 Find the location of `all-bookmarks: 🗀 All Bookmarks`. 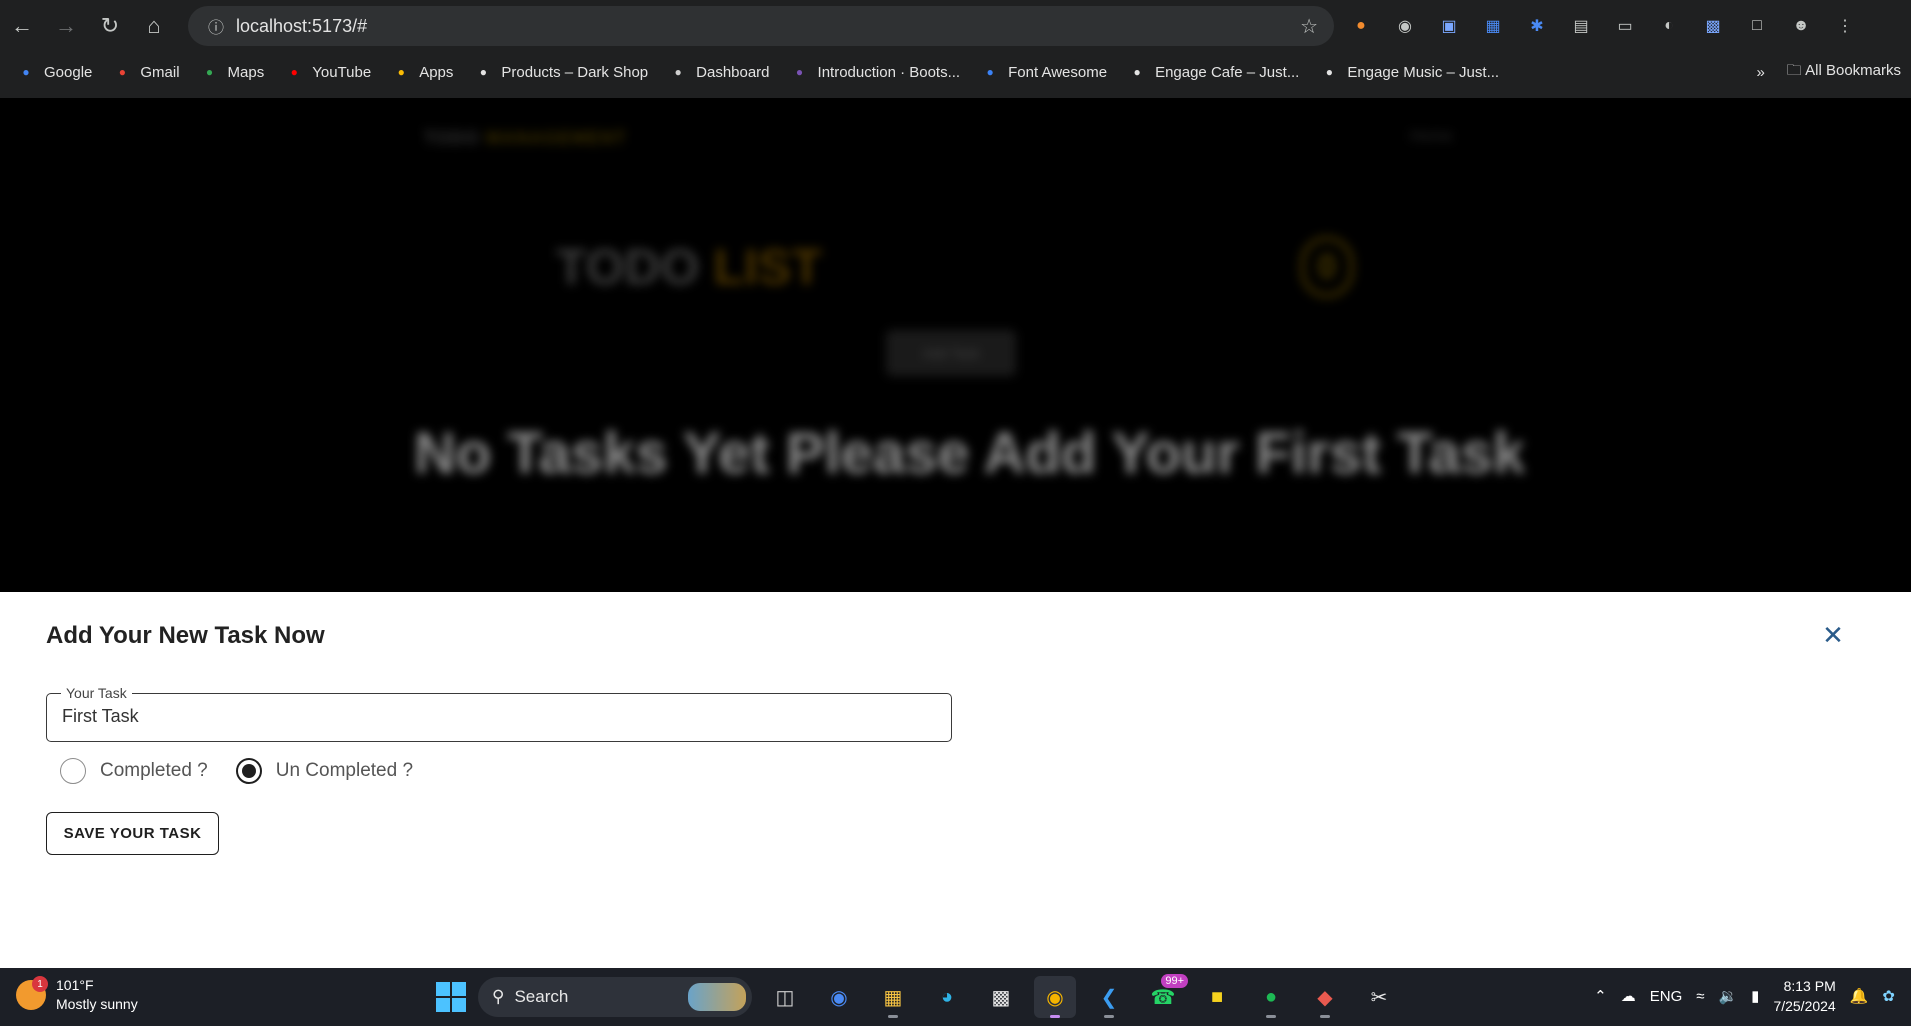

all-bookmarks: 🗀 All Bookmarks is located at coordinates (1844, 72).